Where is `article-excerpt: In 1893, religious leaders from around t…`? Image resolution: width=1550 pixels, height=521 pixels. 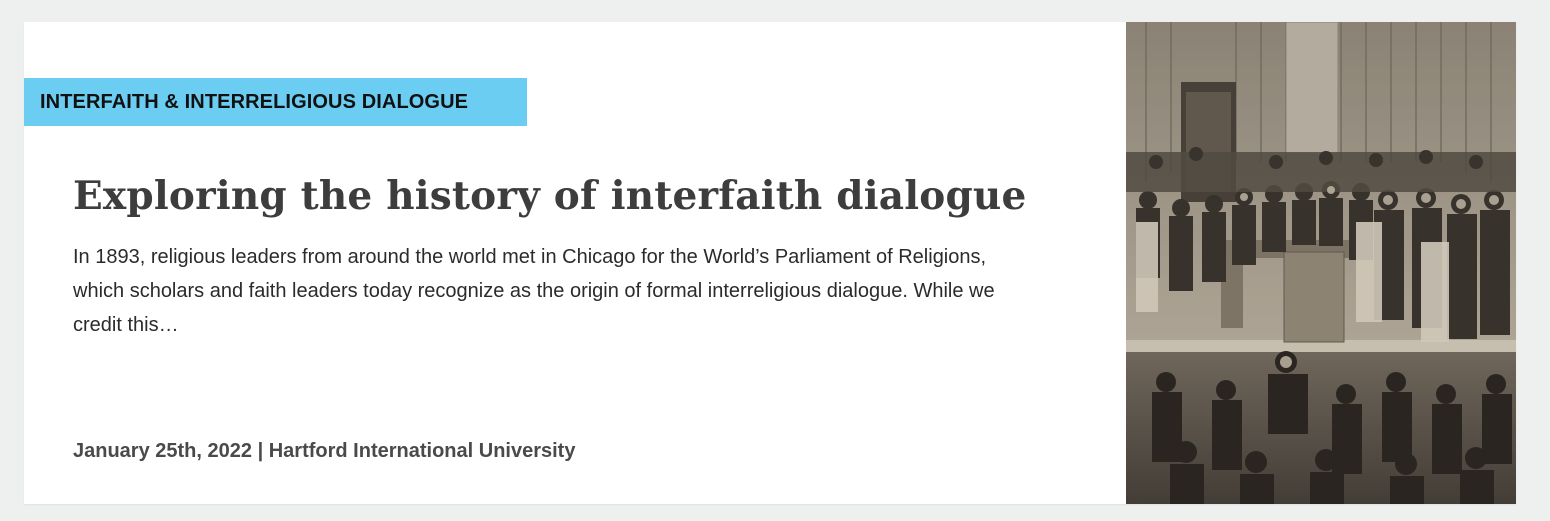
article-excerpt: In 1893, religious leaders from around t… is located at coordinates (534, 291).